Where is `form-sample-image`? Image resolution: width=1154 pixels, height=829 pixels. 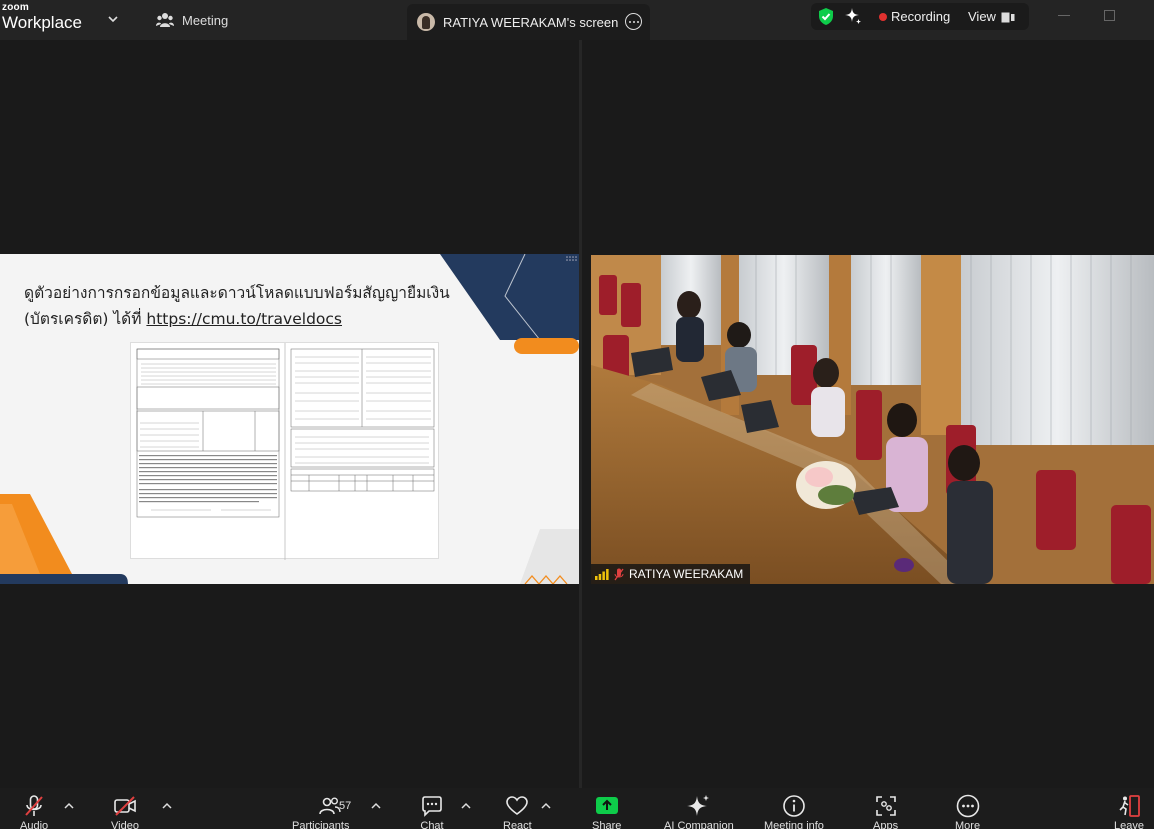
form-sample-image is located at coordinates (284, 451).